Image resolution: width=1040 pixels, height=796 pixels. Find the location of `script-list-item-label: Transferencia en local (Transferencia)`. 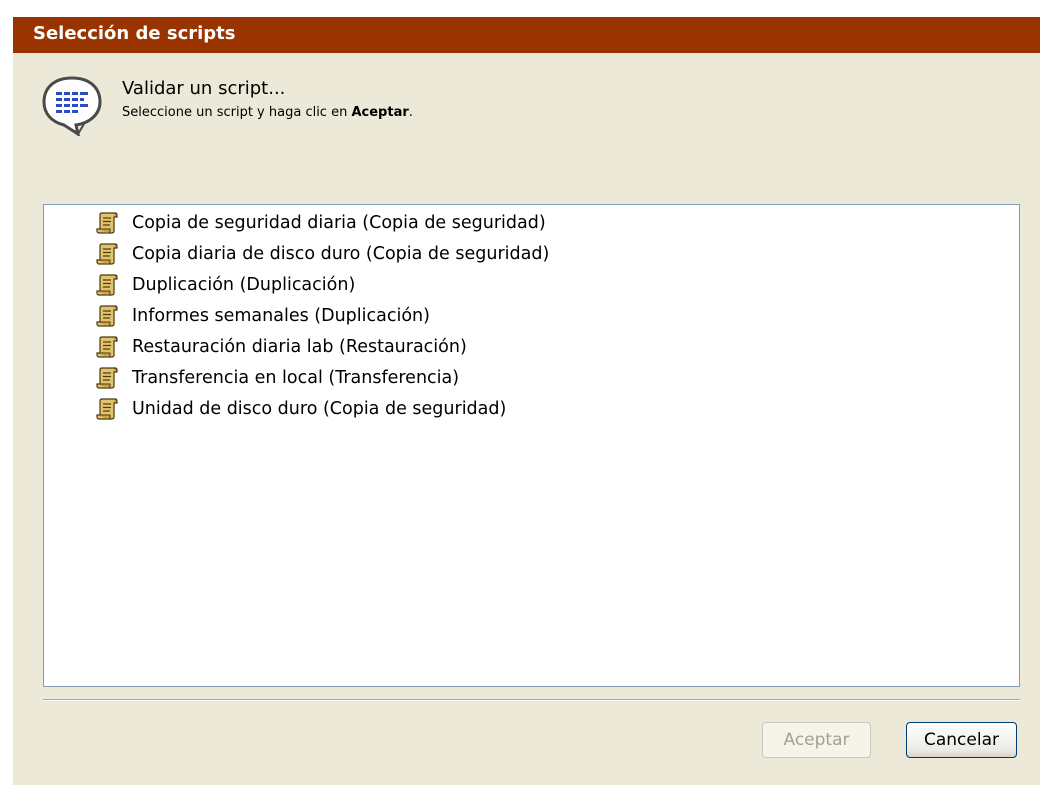

script-list-item-label: Transferencia en local (Transferencia) is located at coordinates (296, 378).